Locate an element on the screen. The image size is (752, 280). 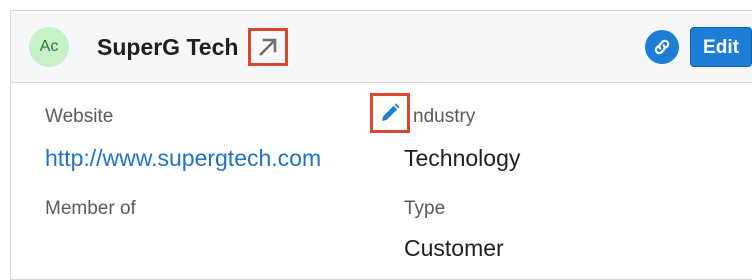
pencil-icon is located at coordinates (391, 112).